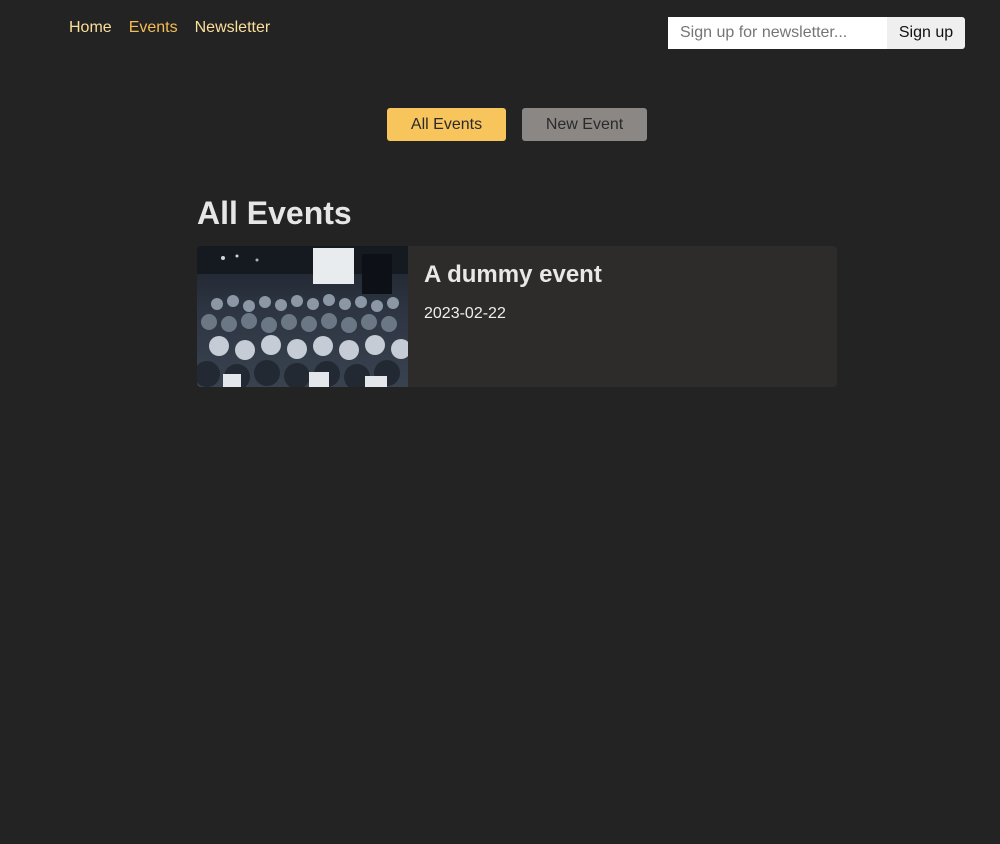  Describe the element at coordinates (926, 33) in the screenshot. I see `newsletter-signup-button: Sign up` at that location.